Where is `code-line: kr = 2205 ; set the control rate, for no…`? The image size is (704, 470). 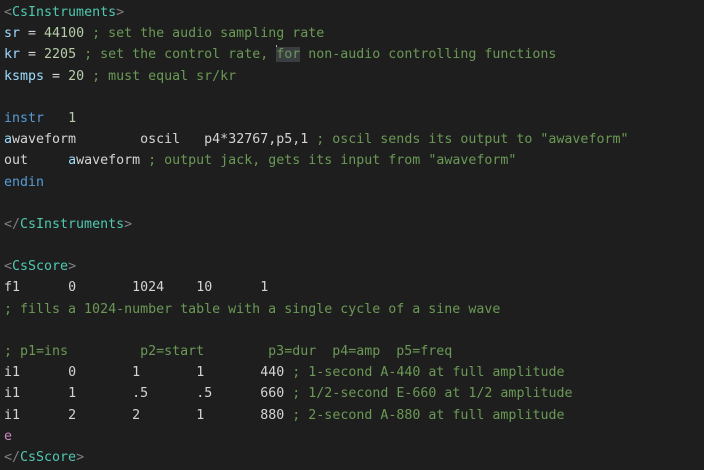
code-line: kr = 2205 ; set the control rate, for no… is located at coordinates (352, 54).